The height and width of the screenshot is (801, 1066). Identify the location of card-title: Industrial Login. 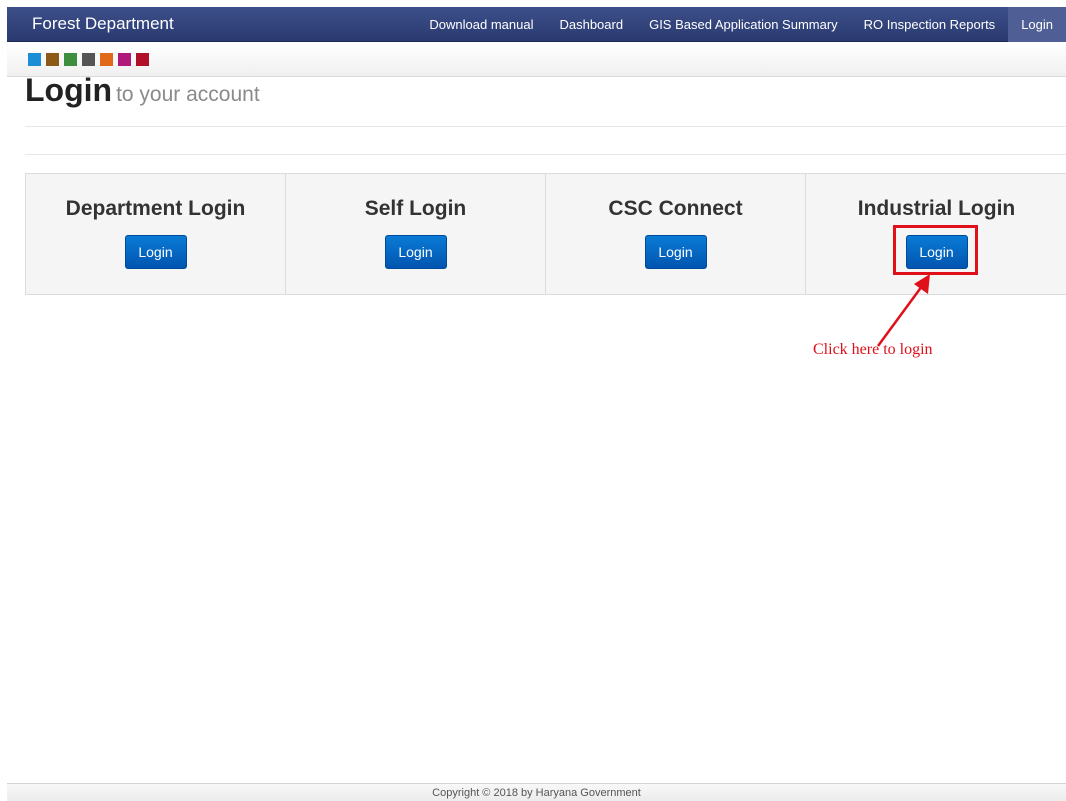
(936, 208).